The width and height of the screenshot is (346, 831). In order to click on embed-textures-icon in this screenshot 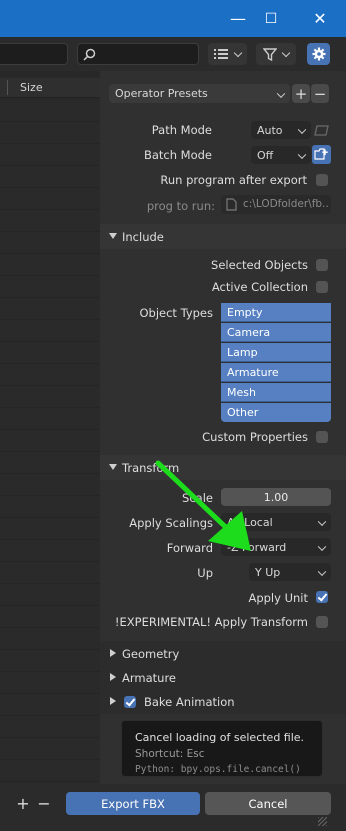, I will do `click(322, 130)`.